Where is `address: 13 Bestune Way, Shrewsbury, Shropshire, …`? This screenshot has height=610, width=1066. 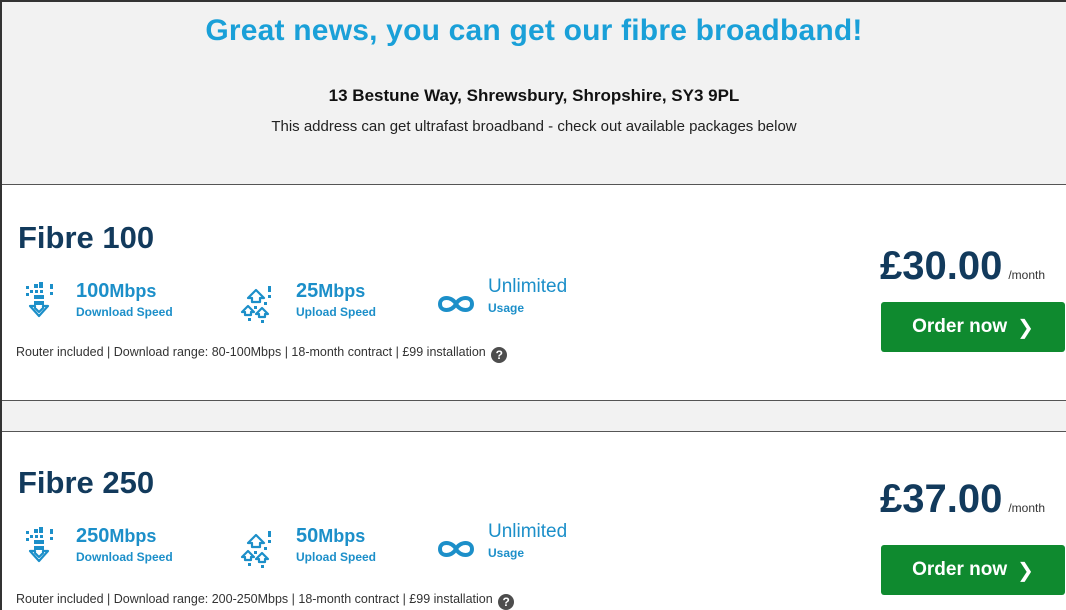
address: 13 Bestune Way, Shrewsbury, Shropshire, … is located at coordinates (534, 95).